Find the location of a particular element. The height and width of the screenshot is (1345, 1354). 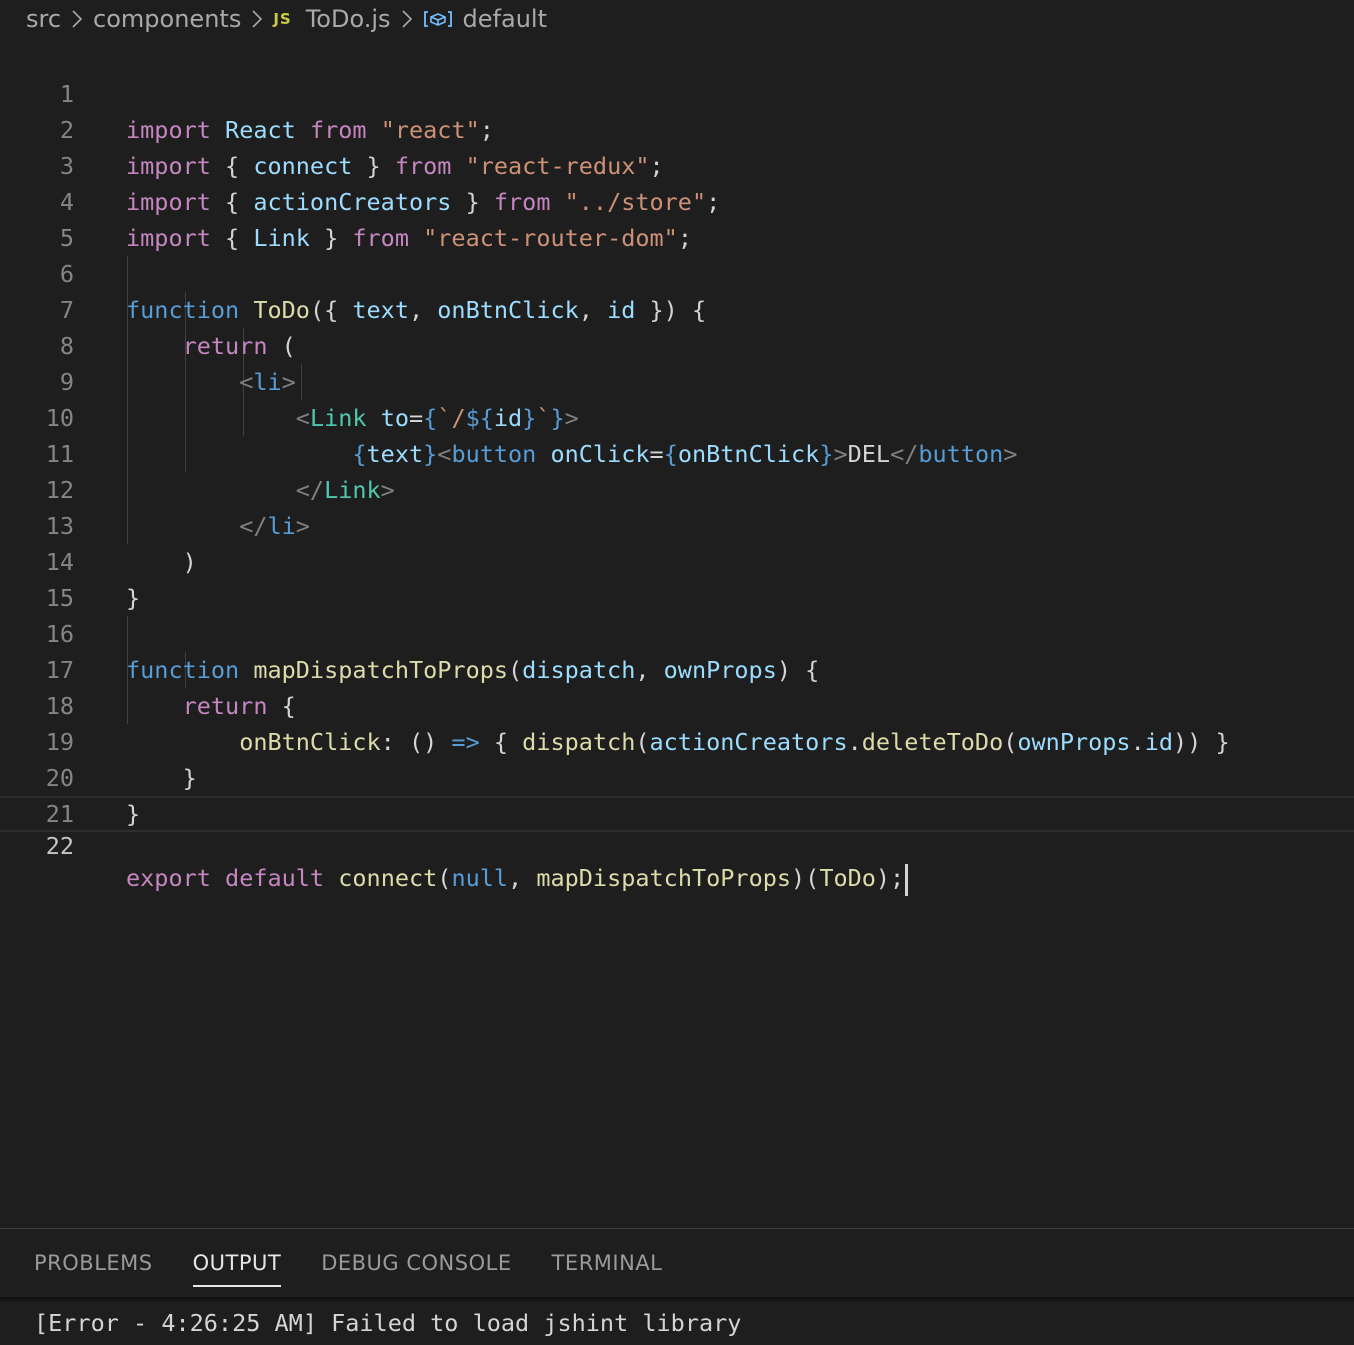

code-line: 13 ) is located at coordinates (677, 524).